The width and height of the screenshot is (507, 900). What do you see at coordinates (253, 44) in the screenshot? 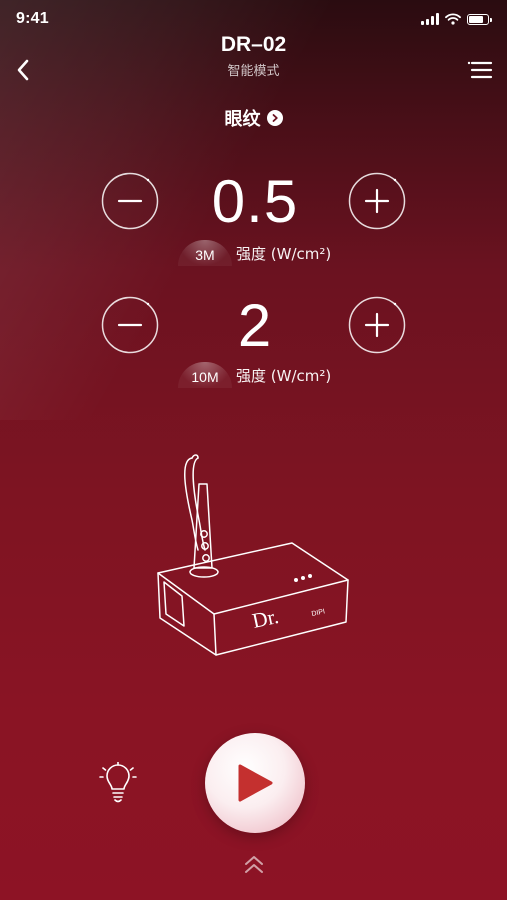
I see `page-title: DR–02` at bounding box center [253, 44].